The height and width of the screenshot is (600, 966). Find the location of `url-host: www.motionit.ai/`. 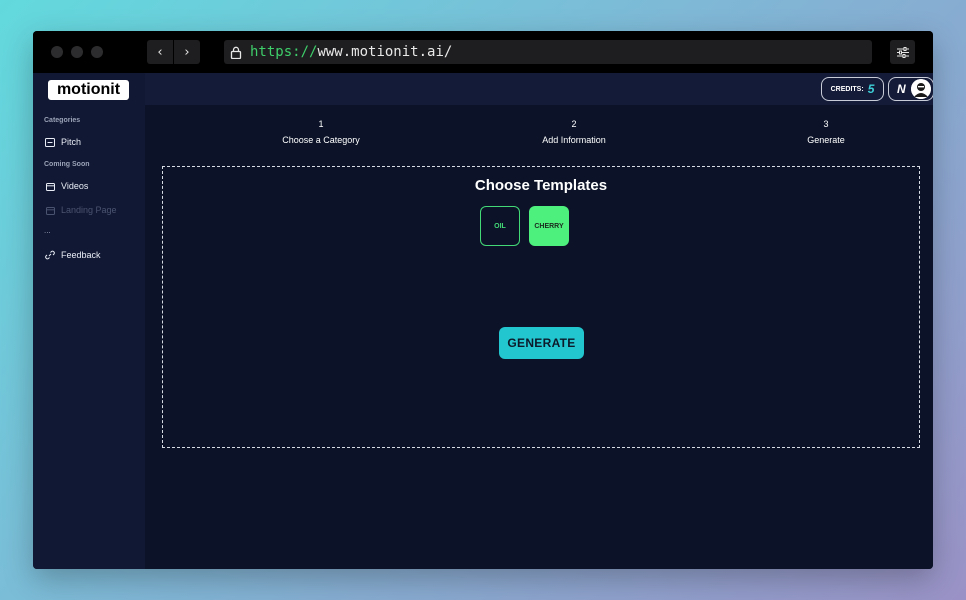

url-host: www.motionit.ai/ is located at coordinates (385, 52).